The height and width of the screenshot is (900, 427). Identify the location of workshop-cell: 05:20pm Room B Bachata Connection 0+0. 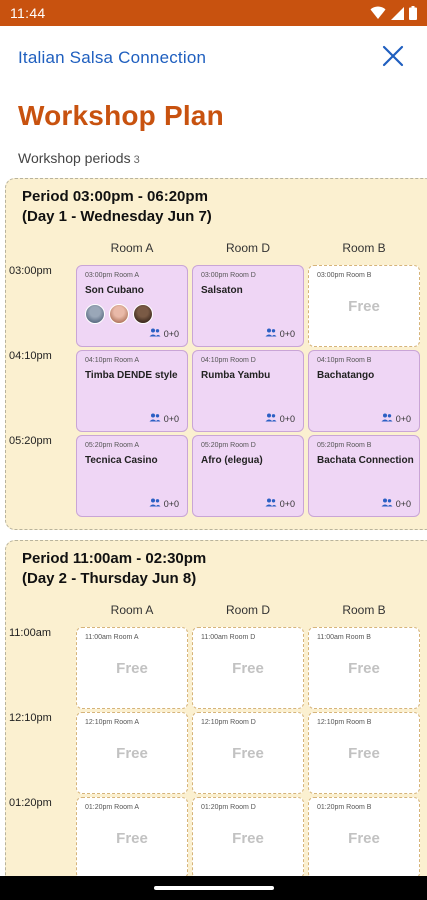
(364, 476).